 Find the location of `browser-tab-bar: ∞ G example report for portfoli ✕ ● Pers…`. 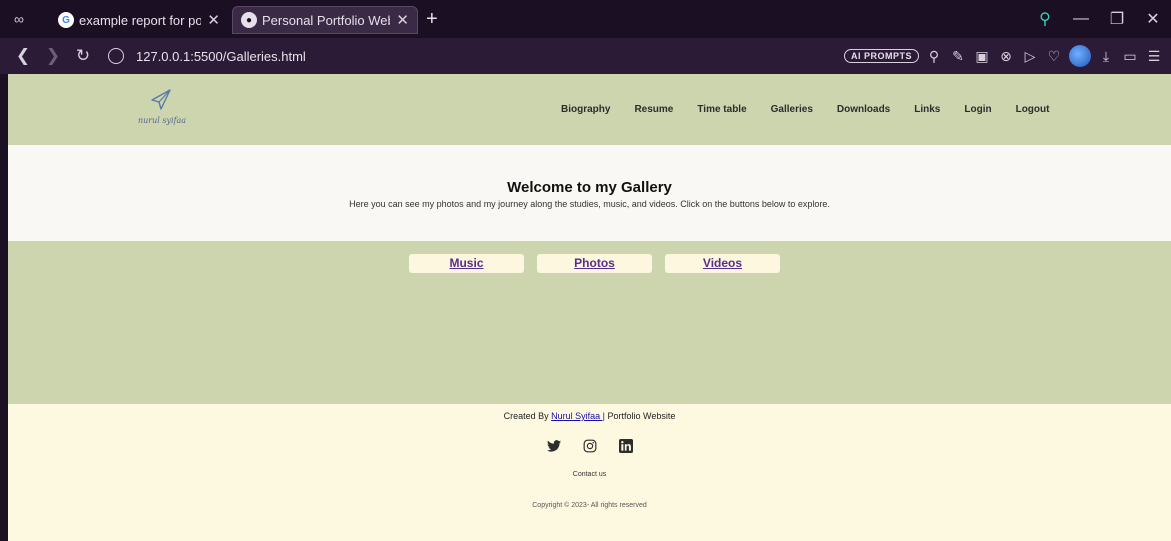

browser-tab-bar: ∞ G example report for portfoli ✕ ● Pers… is located at coordinates (585, 19).